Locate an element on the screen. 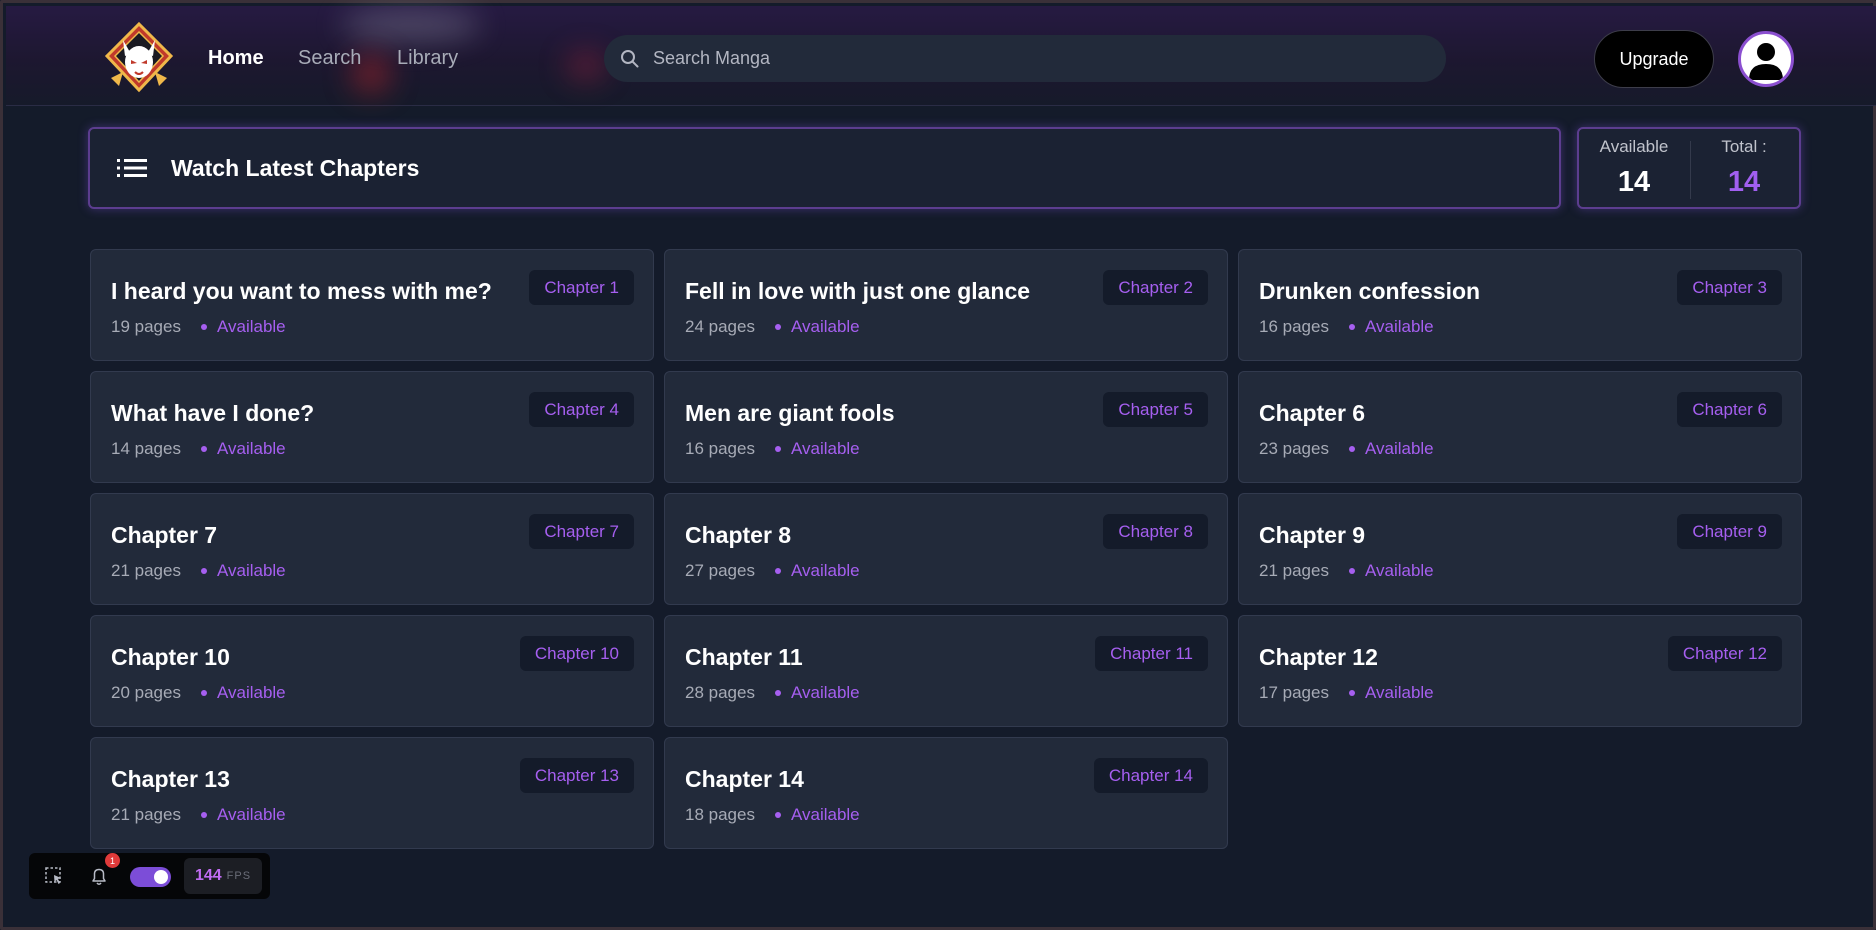 The image size is (1876, 930). chapter-meta: 24 pages Available is located at coordinates (772, 327).